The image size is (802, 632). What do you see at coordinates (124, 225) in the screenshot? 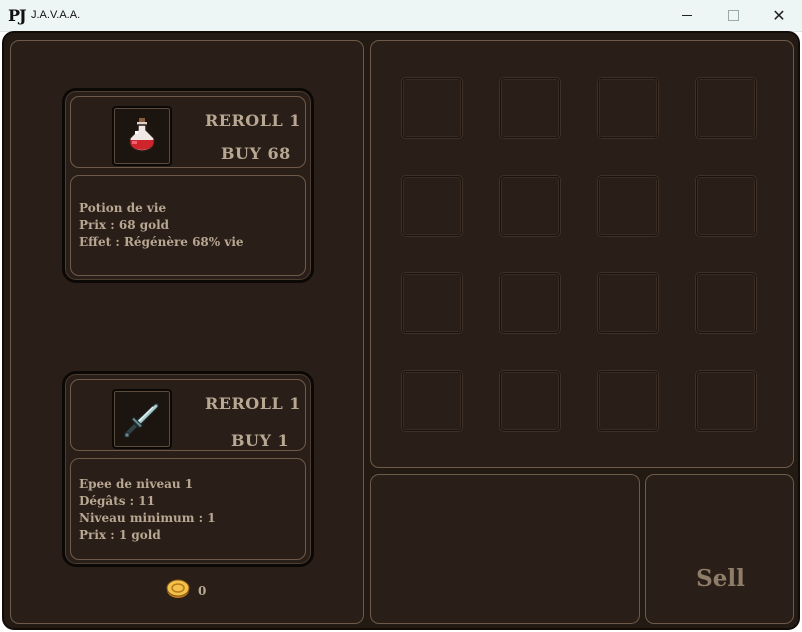
I see `item-price: Prix : 68 gold` at bounding box center [124, 225].